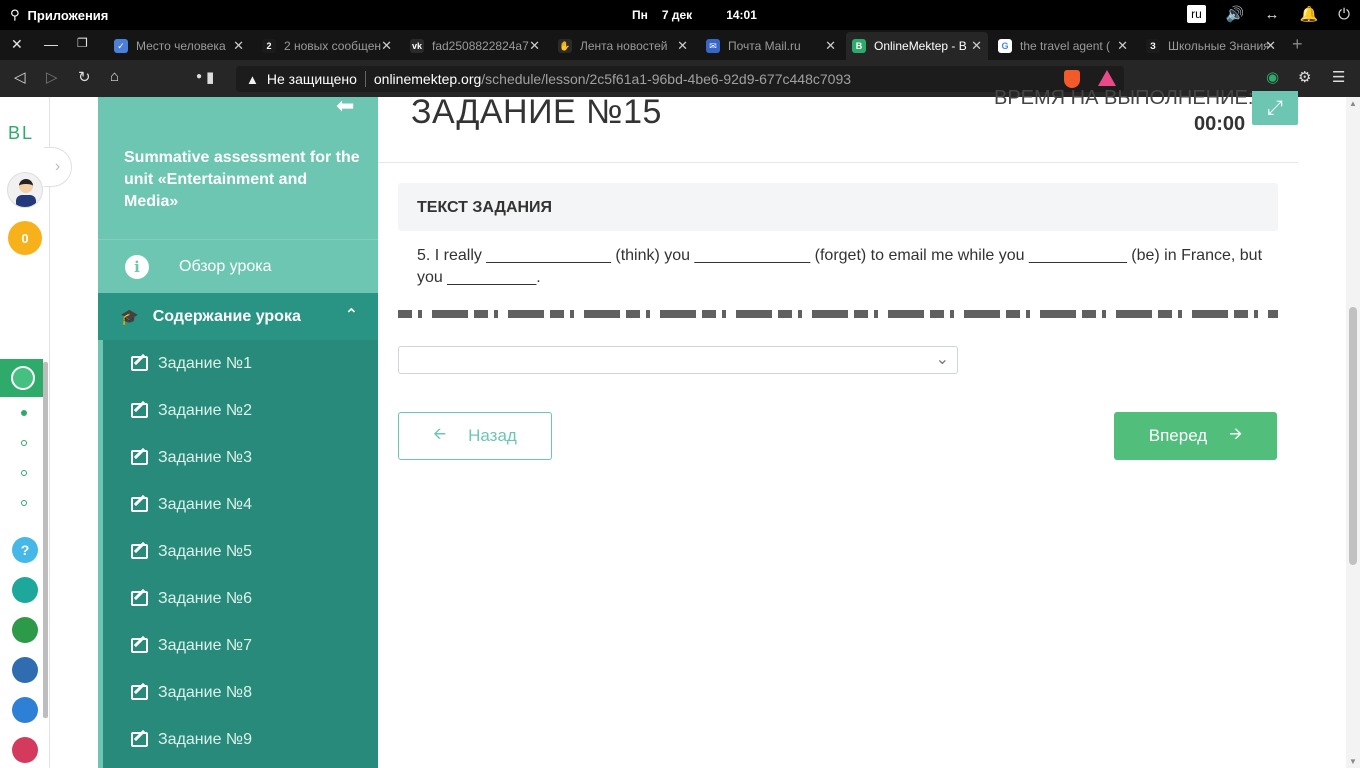  I want to click on page-scrollbar: ▲ ▼, so click(1353, 432).